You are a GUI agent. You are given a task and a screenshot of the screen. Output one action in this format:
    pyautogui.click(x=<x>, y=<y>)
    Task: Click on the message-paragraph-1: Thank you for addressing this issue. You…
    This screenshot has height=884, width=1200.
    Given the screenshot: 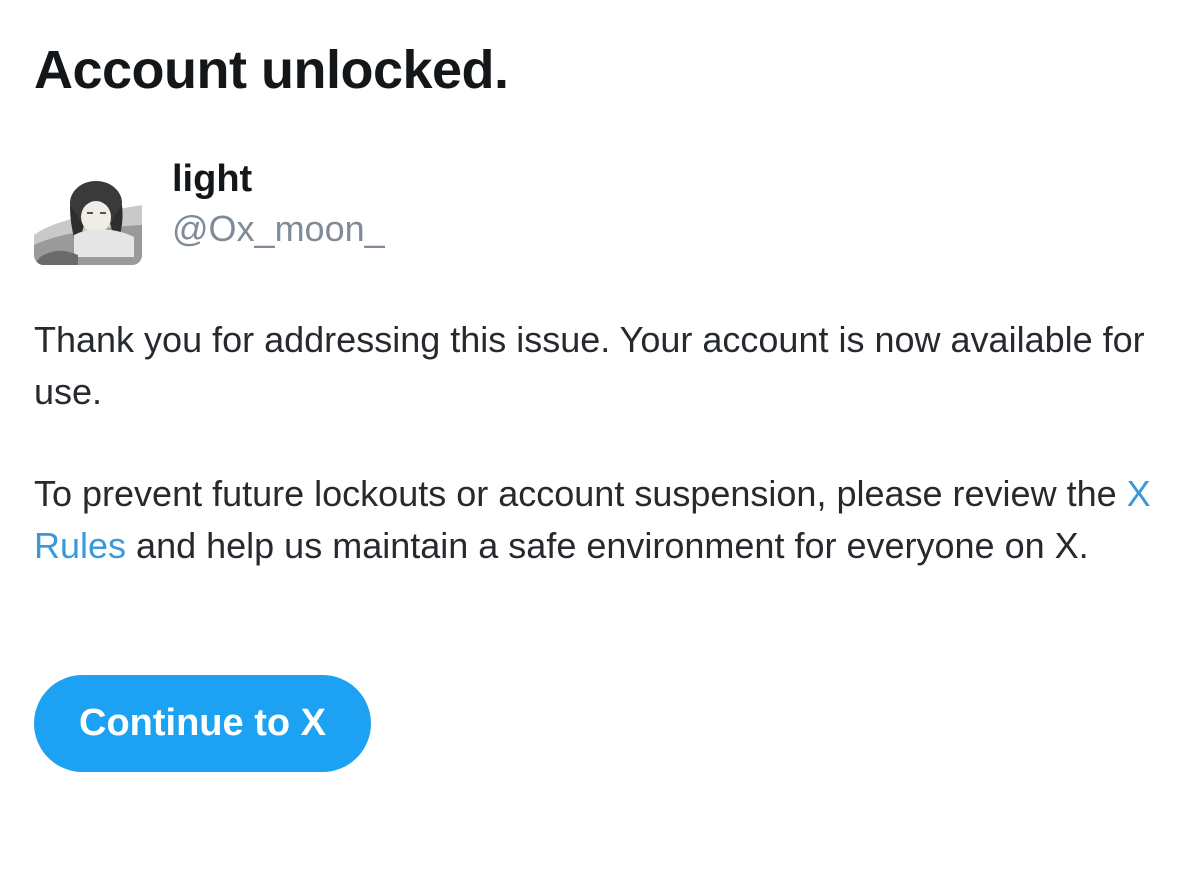 What is the action you would take?
    pyautogui.click(x=589, y=365)
    